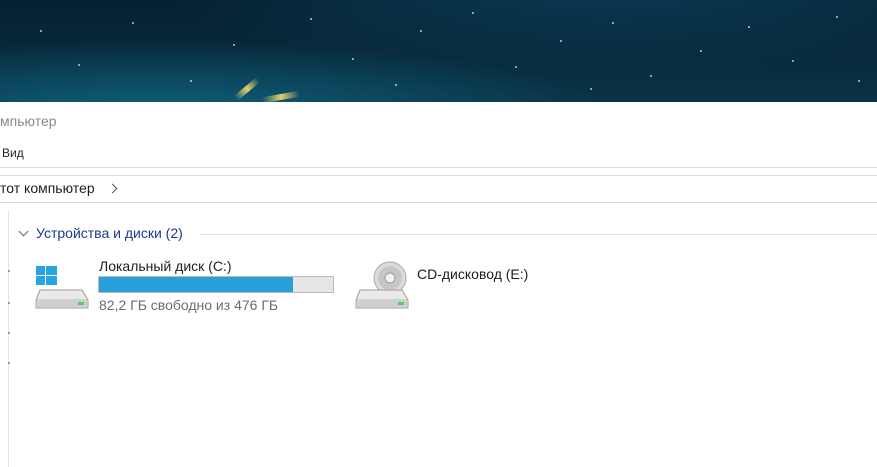  What do you see at coordinates (196, 284) in the screenshot?
I see `drive-c-usage-fill` at bounding box center [196, 284].